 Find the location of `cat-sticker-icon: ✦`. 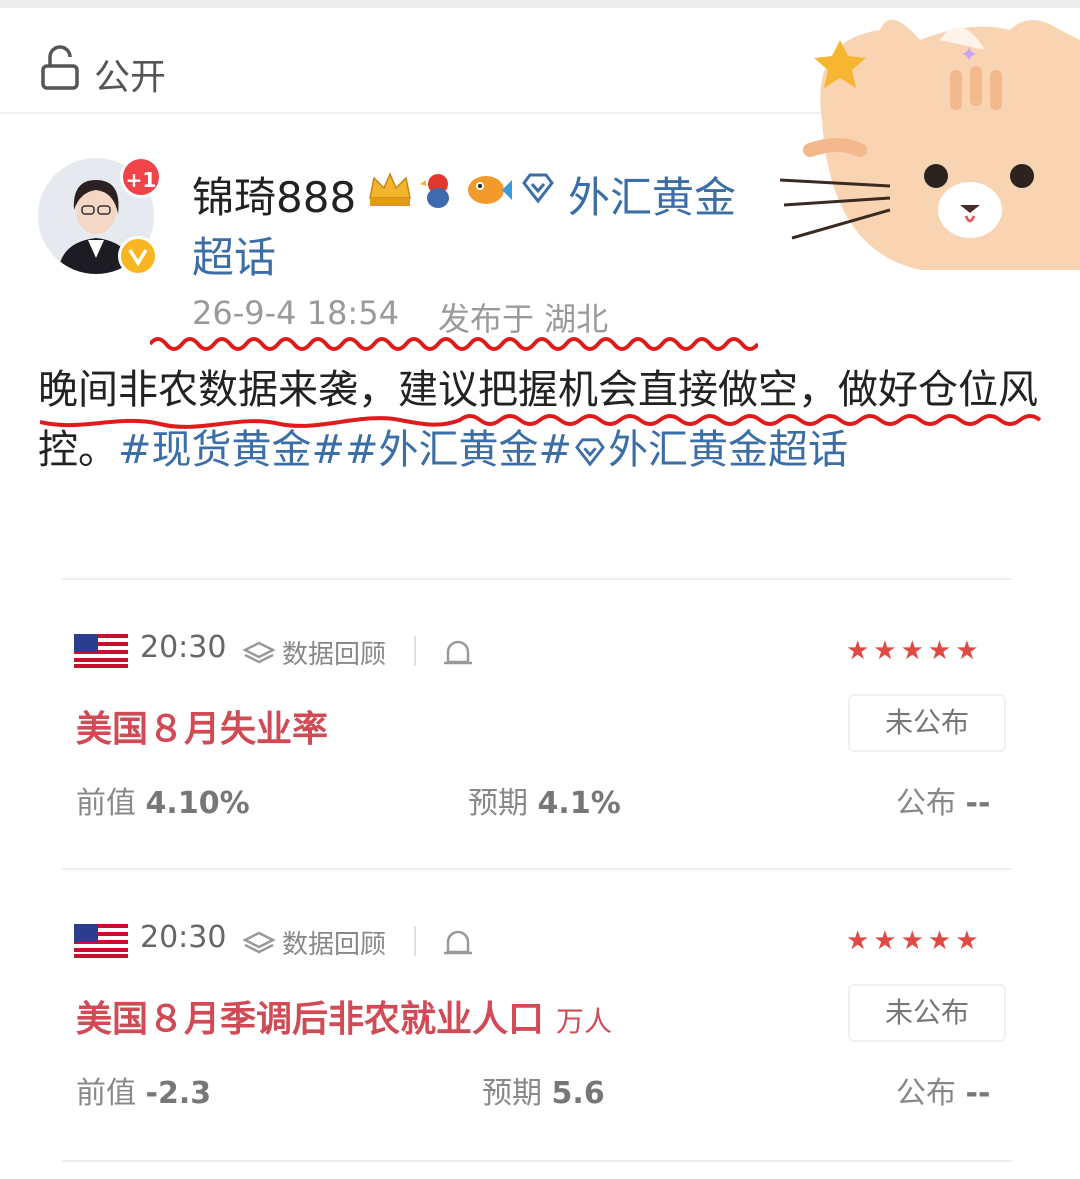

cat-sticker-icon: ✦ is located at coordinates (929, 144).